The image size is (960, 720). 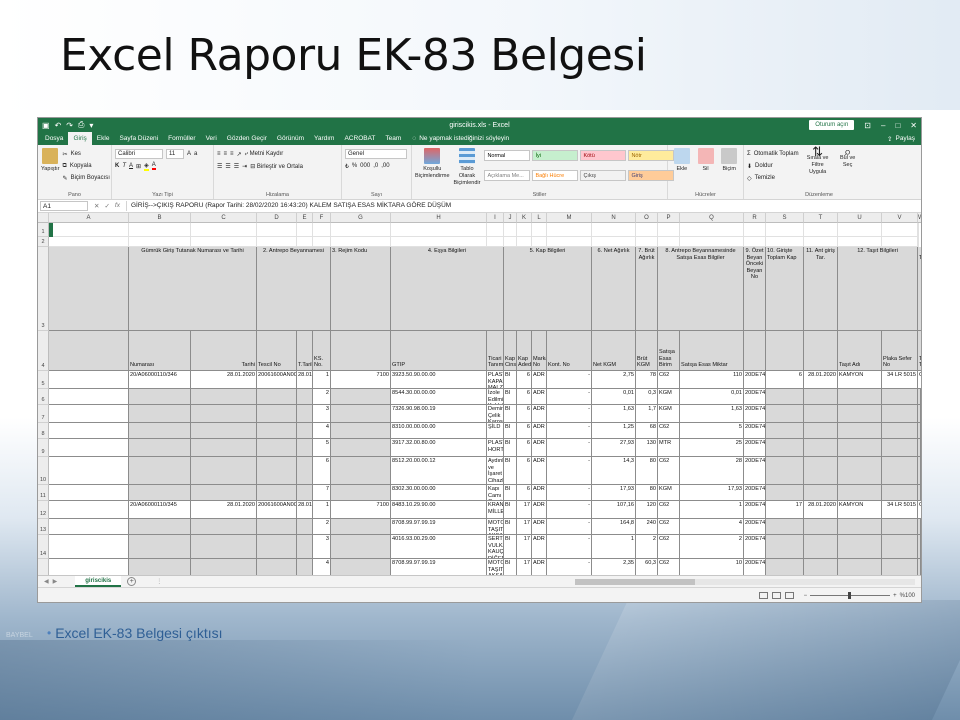 I want to click on cell-gtip: 8483.10.29.90.00, so click(x=439, y=510).